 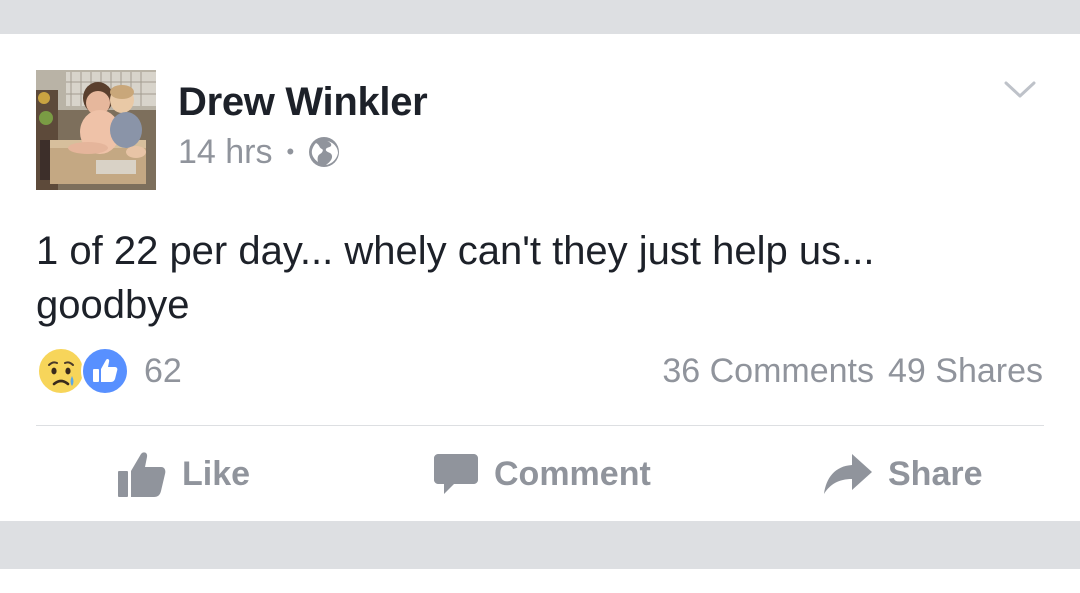 What do you see at coordinates (1020, 89) in the screenshot?
I see `post-options-chevron-icon` at bounding box center [1020, 89].